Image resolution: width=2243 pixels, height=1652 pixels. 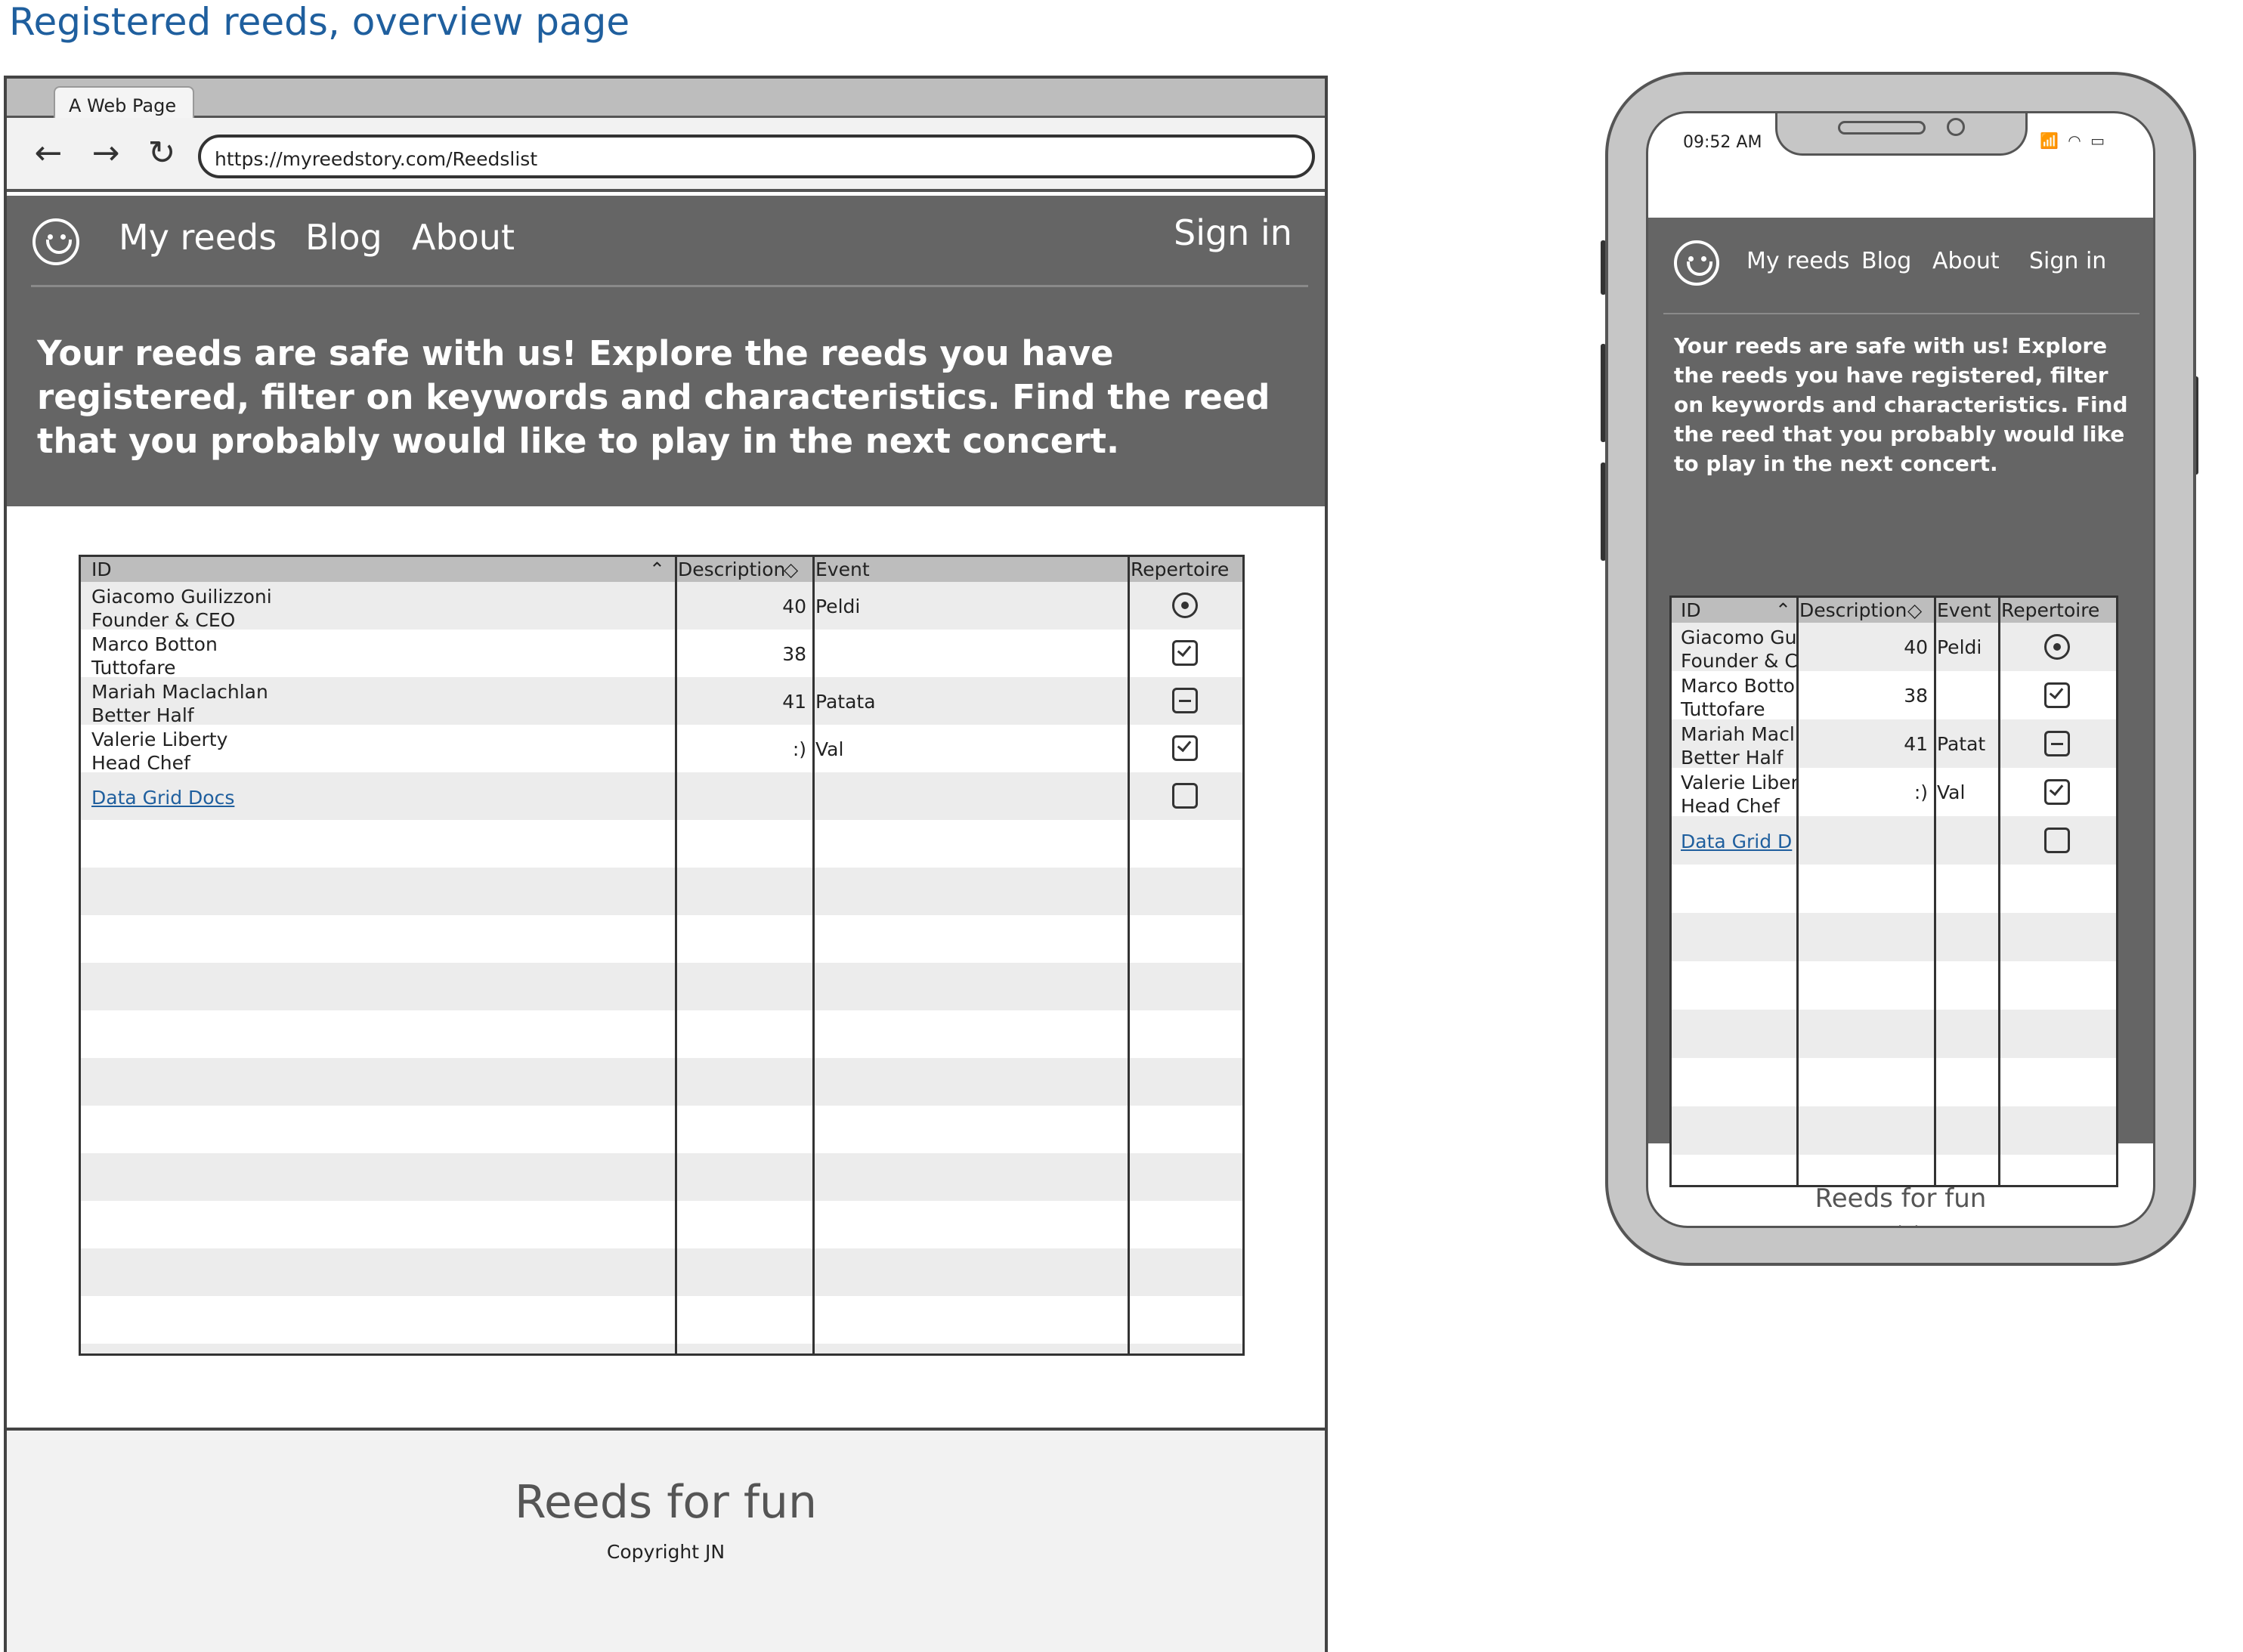 What do you see at coordinates (756, 156) in the screenshot?
I see `url-input: https://myreedstory.com/Reedslist` at bounding box center [756, 156].